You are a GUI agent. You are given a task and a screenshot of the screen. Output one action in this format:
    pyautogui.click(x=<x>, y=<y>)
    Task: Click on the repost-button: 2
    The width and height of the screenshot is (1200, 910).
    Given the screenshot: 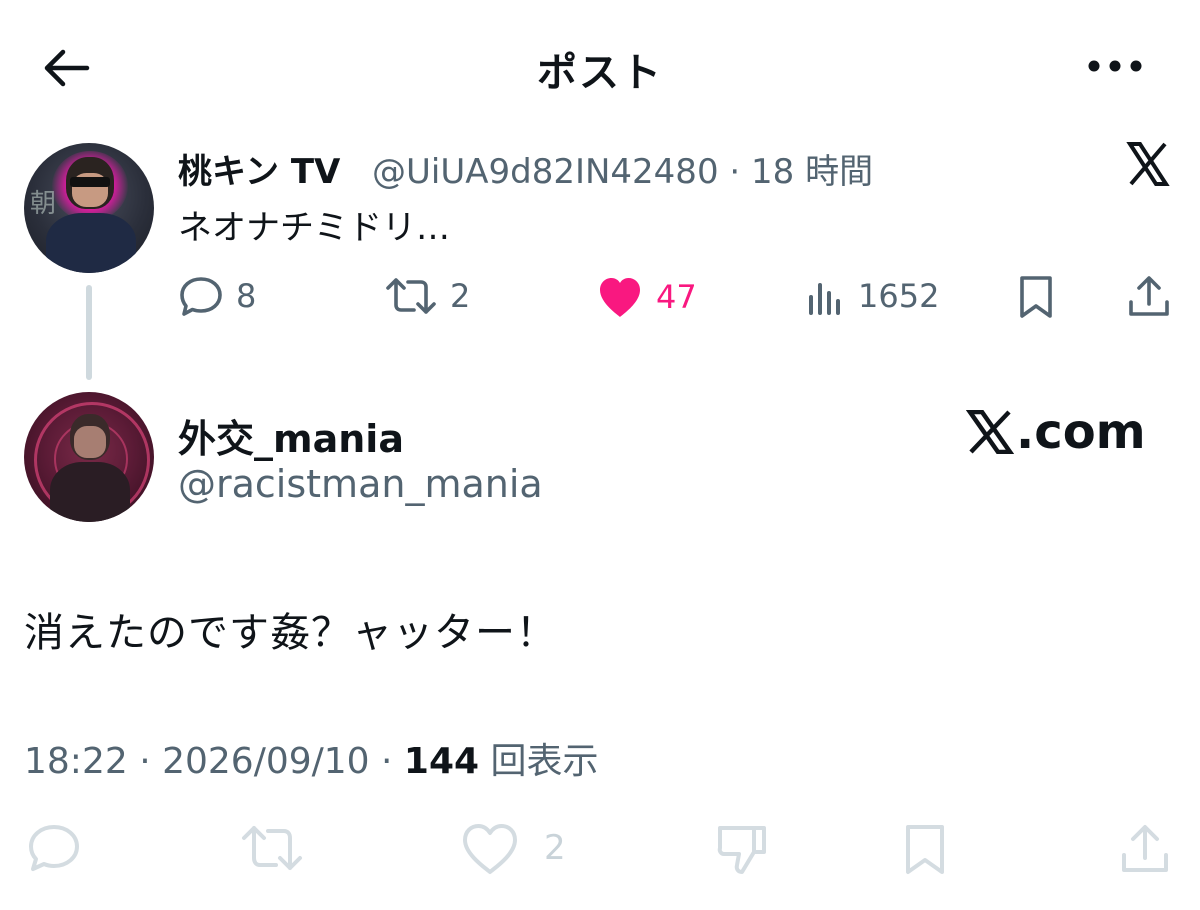 What is the action you would take?
    pyautogui.click(x=427, y=296)
    